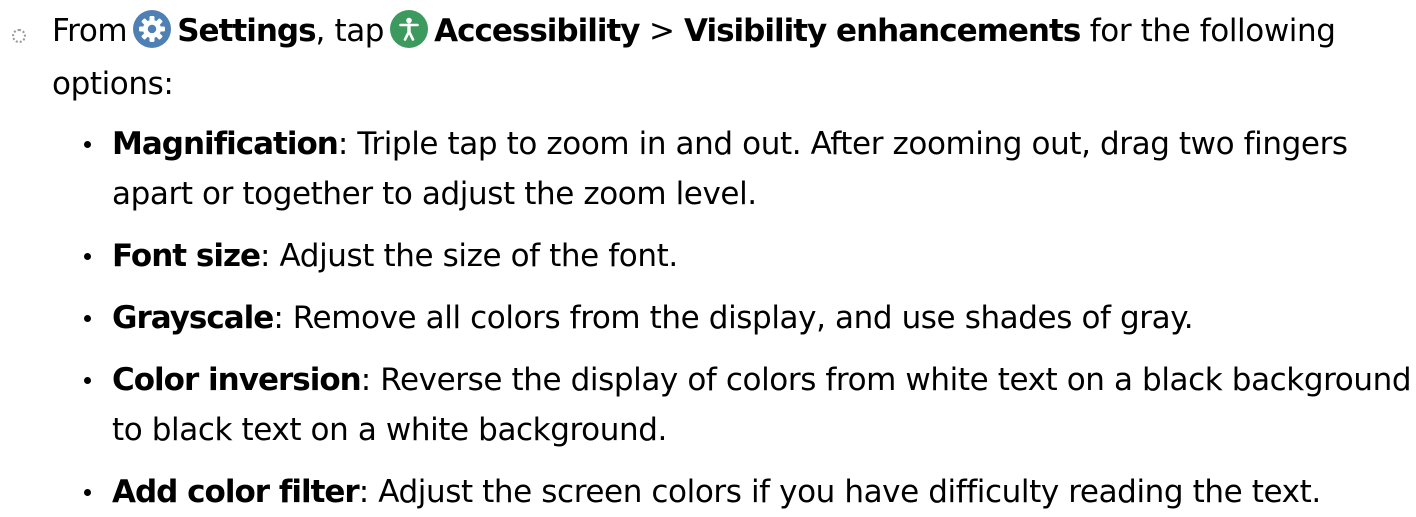 The image size is (1416, 517). What do you see at coordinates (193, 318) in the screenshot?
I see `option-name: Grayscale` at bounding box center [193, 318].